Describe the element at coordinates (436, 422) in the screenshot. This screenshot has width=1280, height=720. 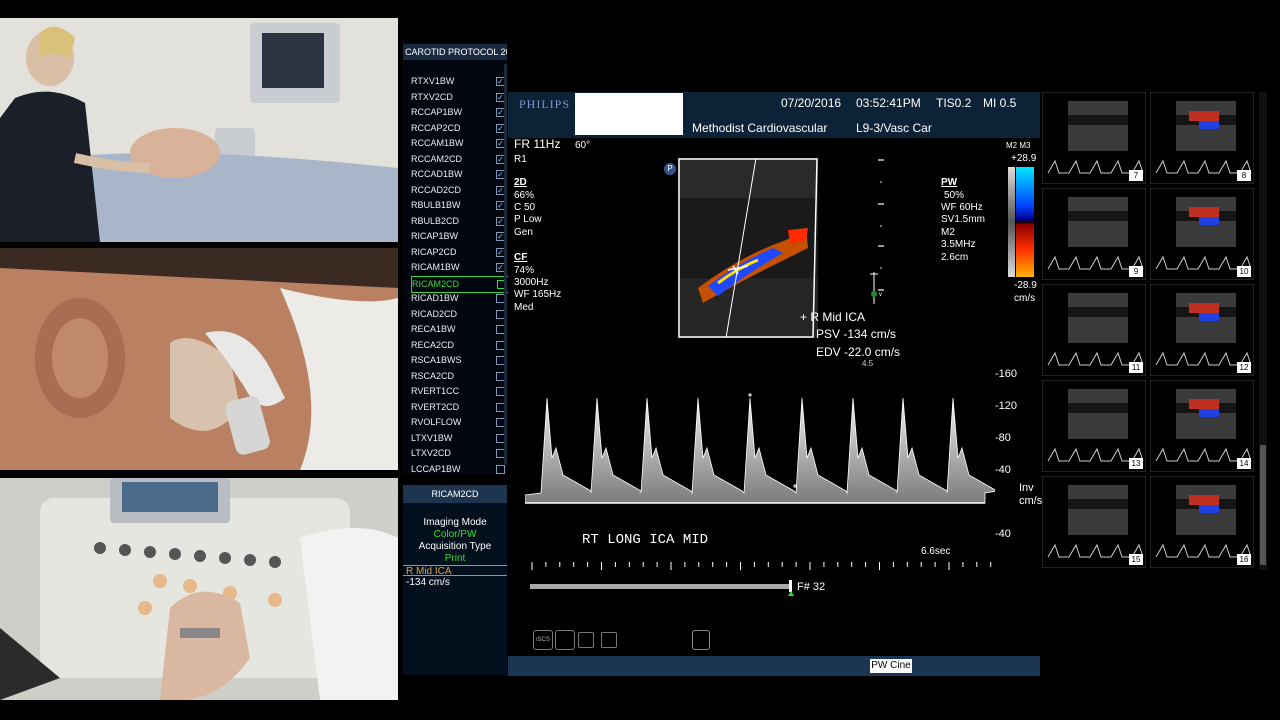
I see `protocol-item-label: RVOLFLOW` at that location.